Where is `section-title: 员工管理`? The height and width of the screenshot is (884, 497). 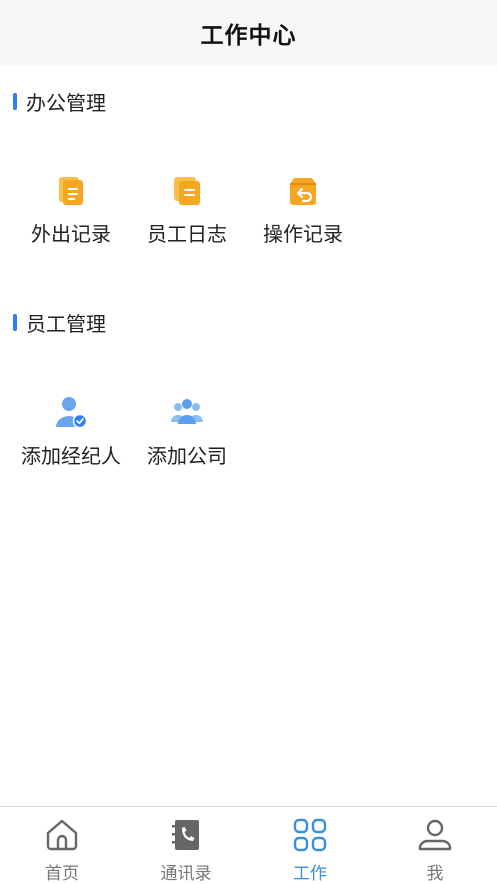 section-title: 员工管理 is located at coordinates (66, 323).